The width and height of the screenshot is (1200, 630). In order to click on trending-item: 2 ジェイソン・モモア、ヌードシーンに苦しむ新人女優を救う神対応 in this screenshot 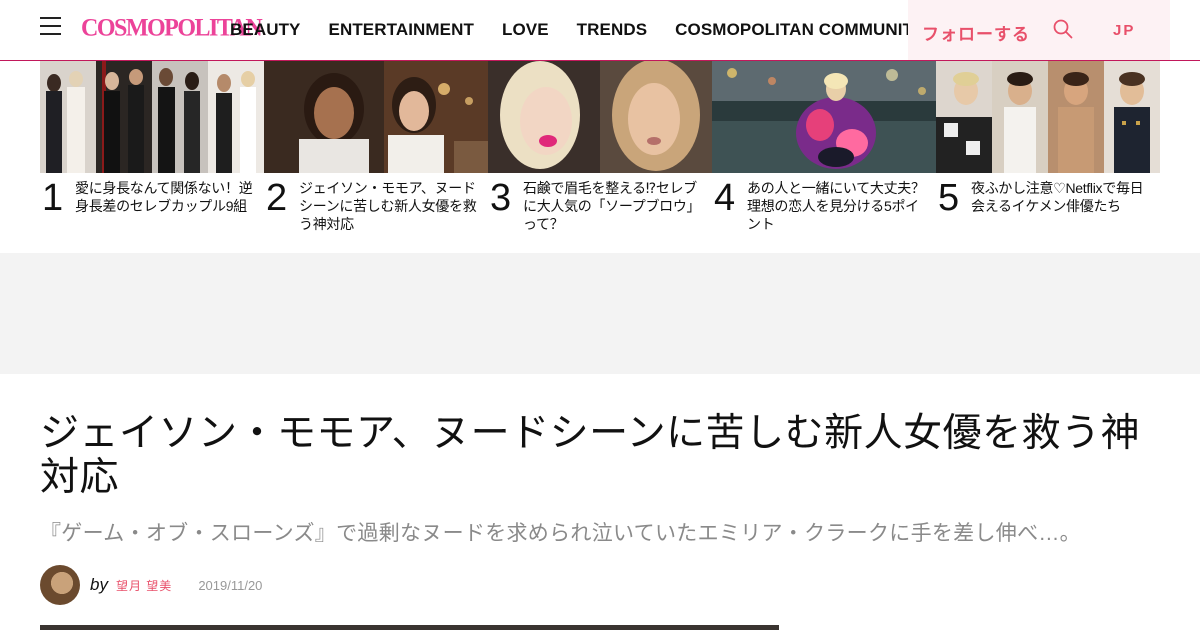, I will do `click(376, 156)`.